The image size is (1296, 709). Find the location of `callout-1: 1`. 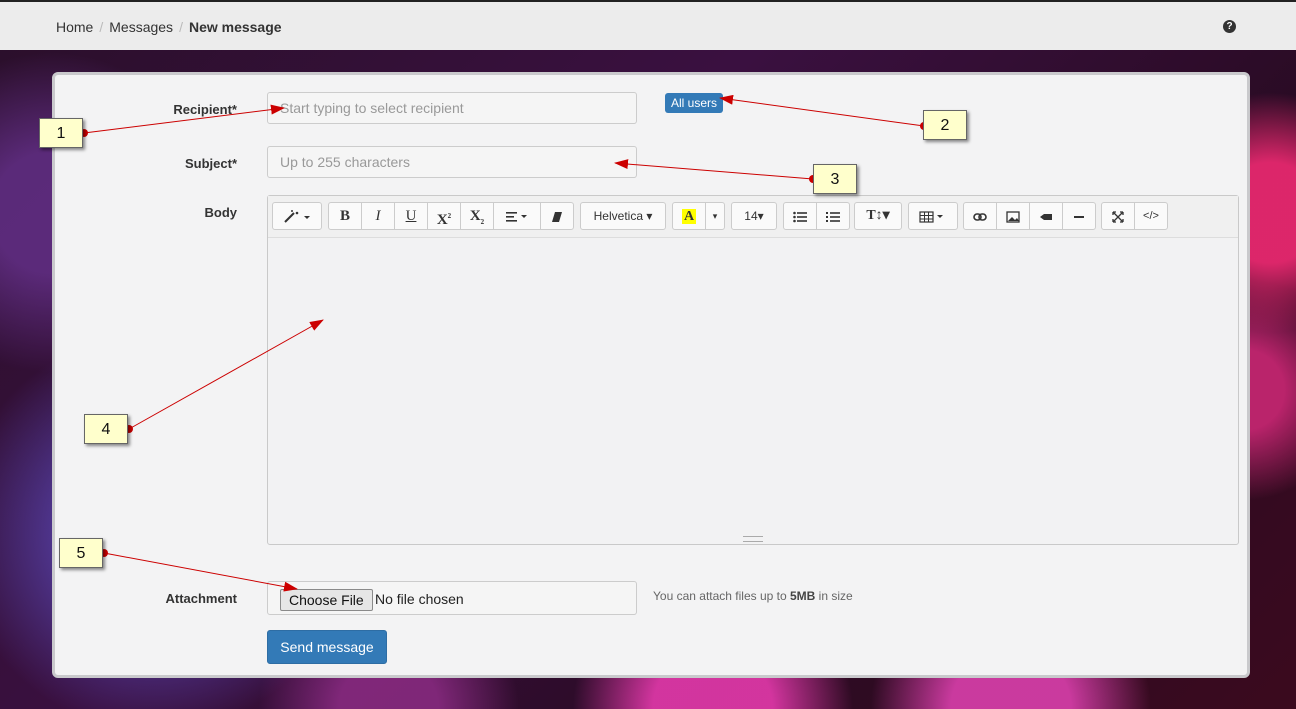

callout-1: 1 is located at coordinates (61, 133).